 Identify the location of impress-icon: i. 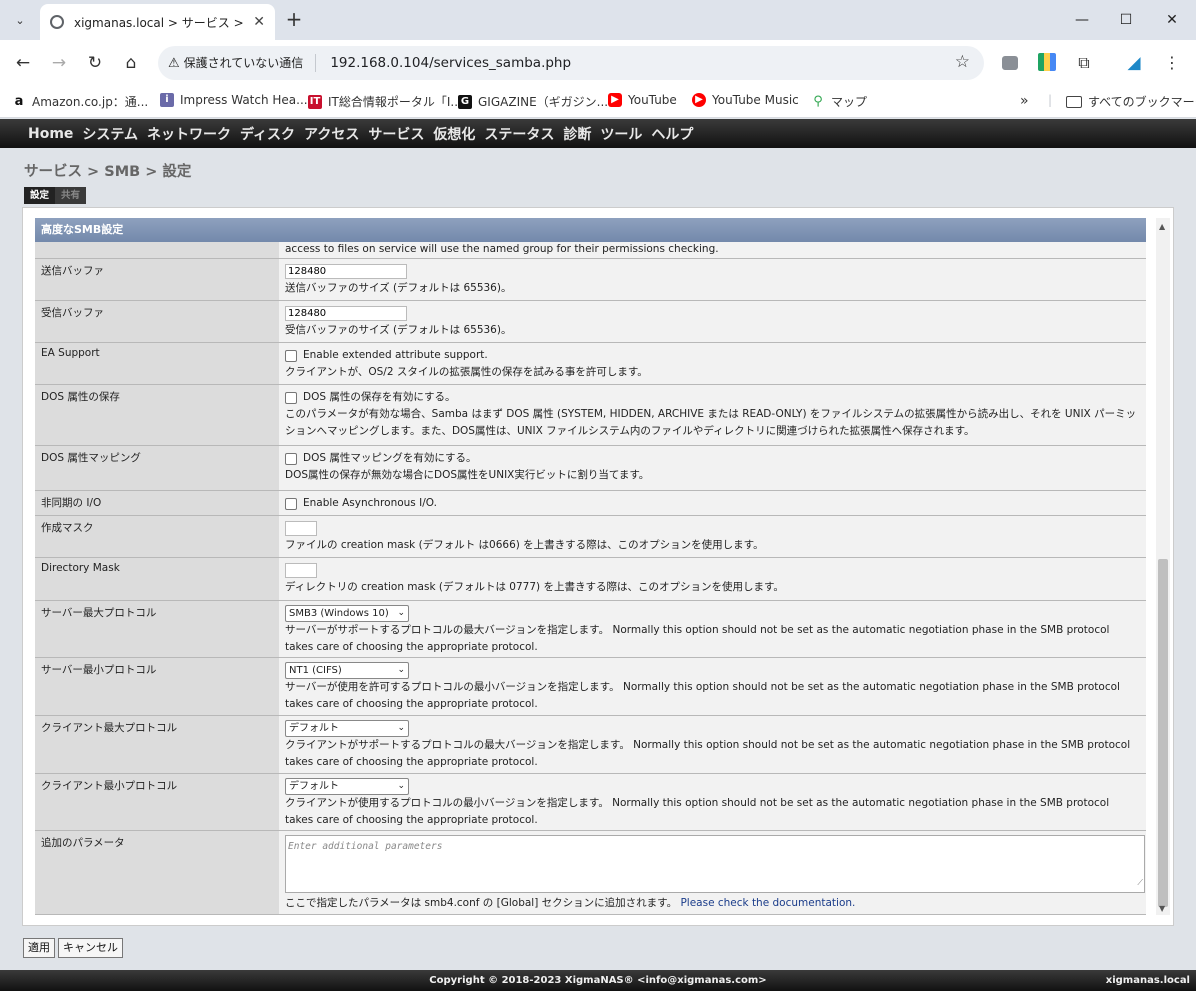
(167, 100).